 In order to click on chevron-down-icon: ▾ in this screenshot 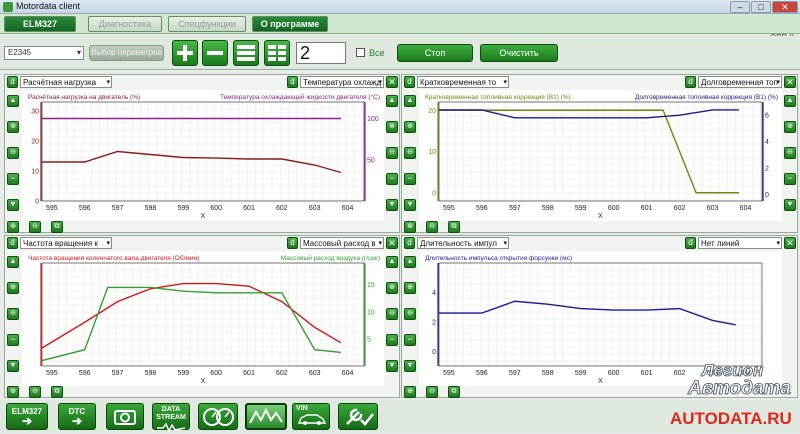, I will do `click(380, 82)`.